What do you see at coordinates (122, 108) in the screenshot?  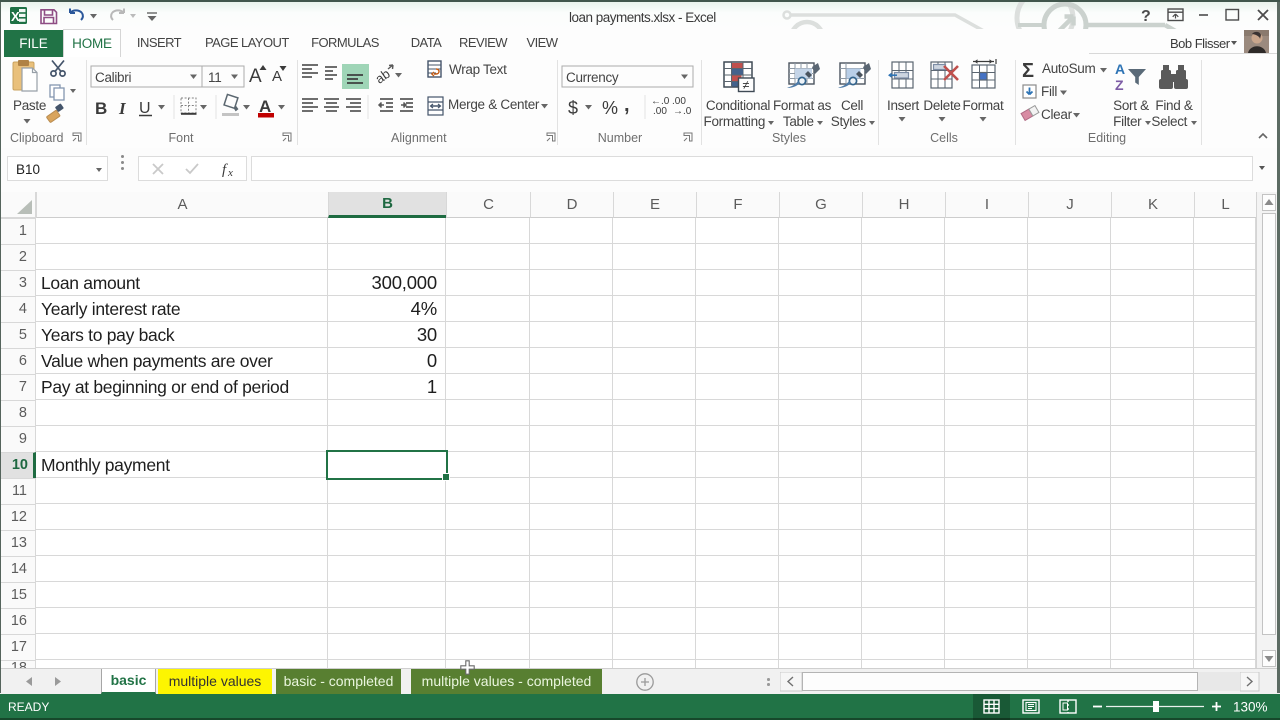 I see `svg-text: I` at bounding box center [122, 108].